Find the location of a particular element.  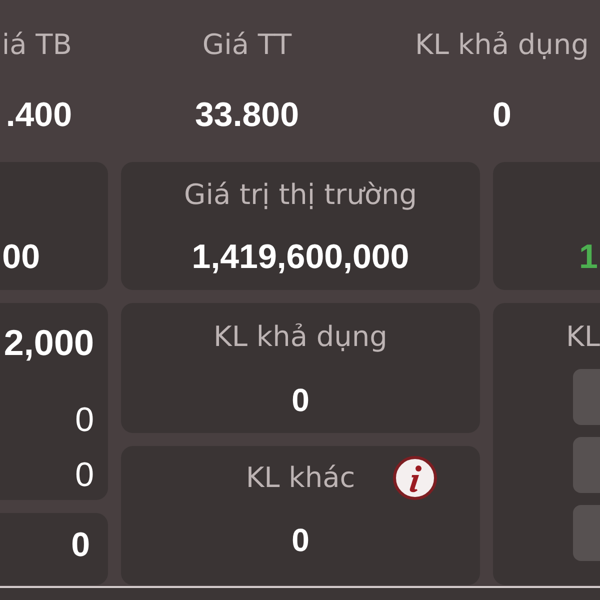

card-value: 2,000 is located at coordinates (49, 343).